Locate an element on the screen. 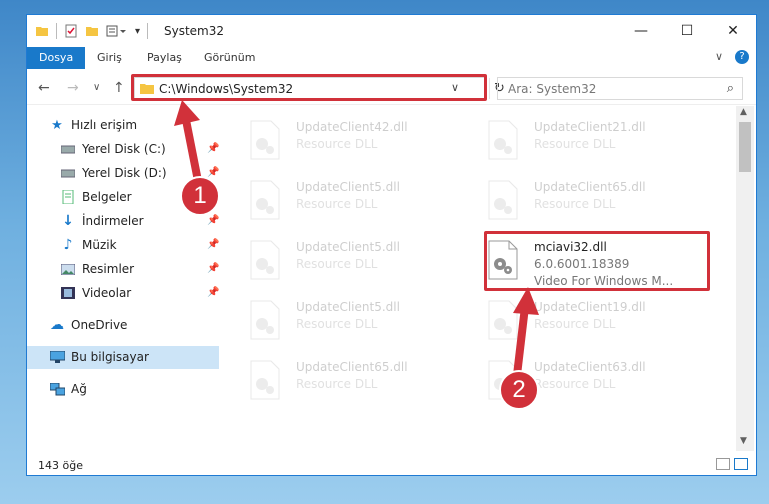 The height and width of the screenshot is (504, 769). search-input: Ara: System32 ⌕ is located at coordinates (620, 88).